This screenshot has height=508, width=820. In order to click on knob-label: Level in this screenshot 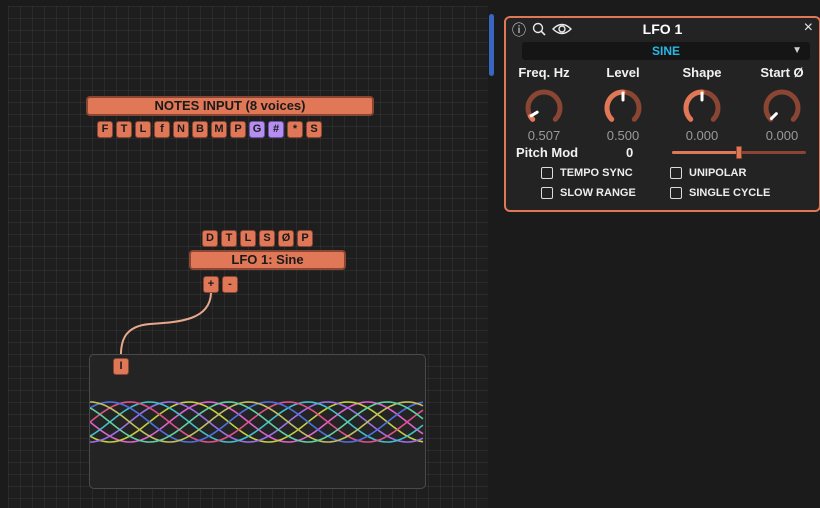, I will do `click(623, 72)`.